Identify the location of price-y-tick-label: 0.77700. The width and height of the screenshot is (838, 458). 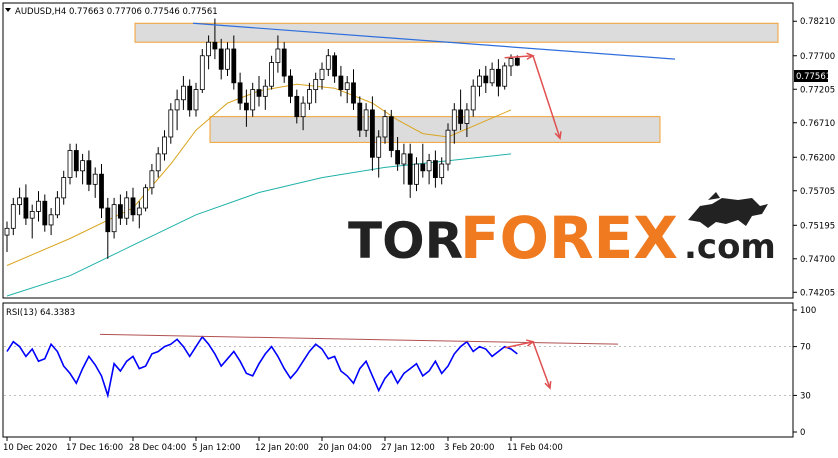
(817, 57).